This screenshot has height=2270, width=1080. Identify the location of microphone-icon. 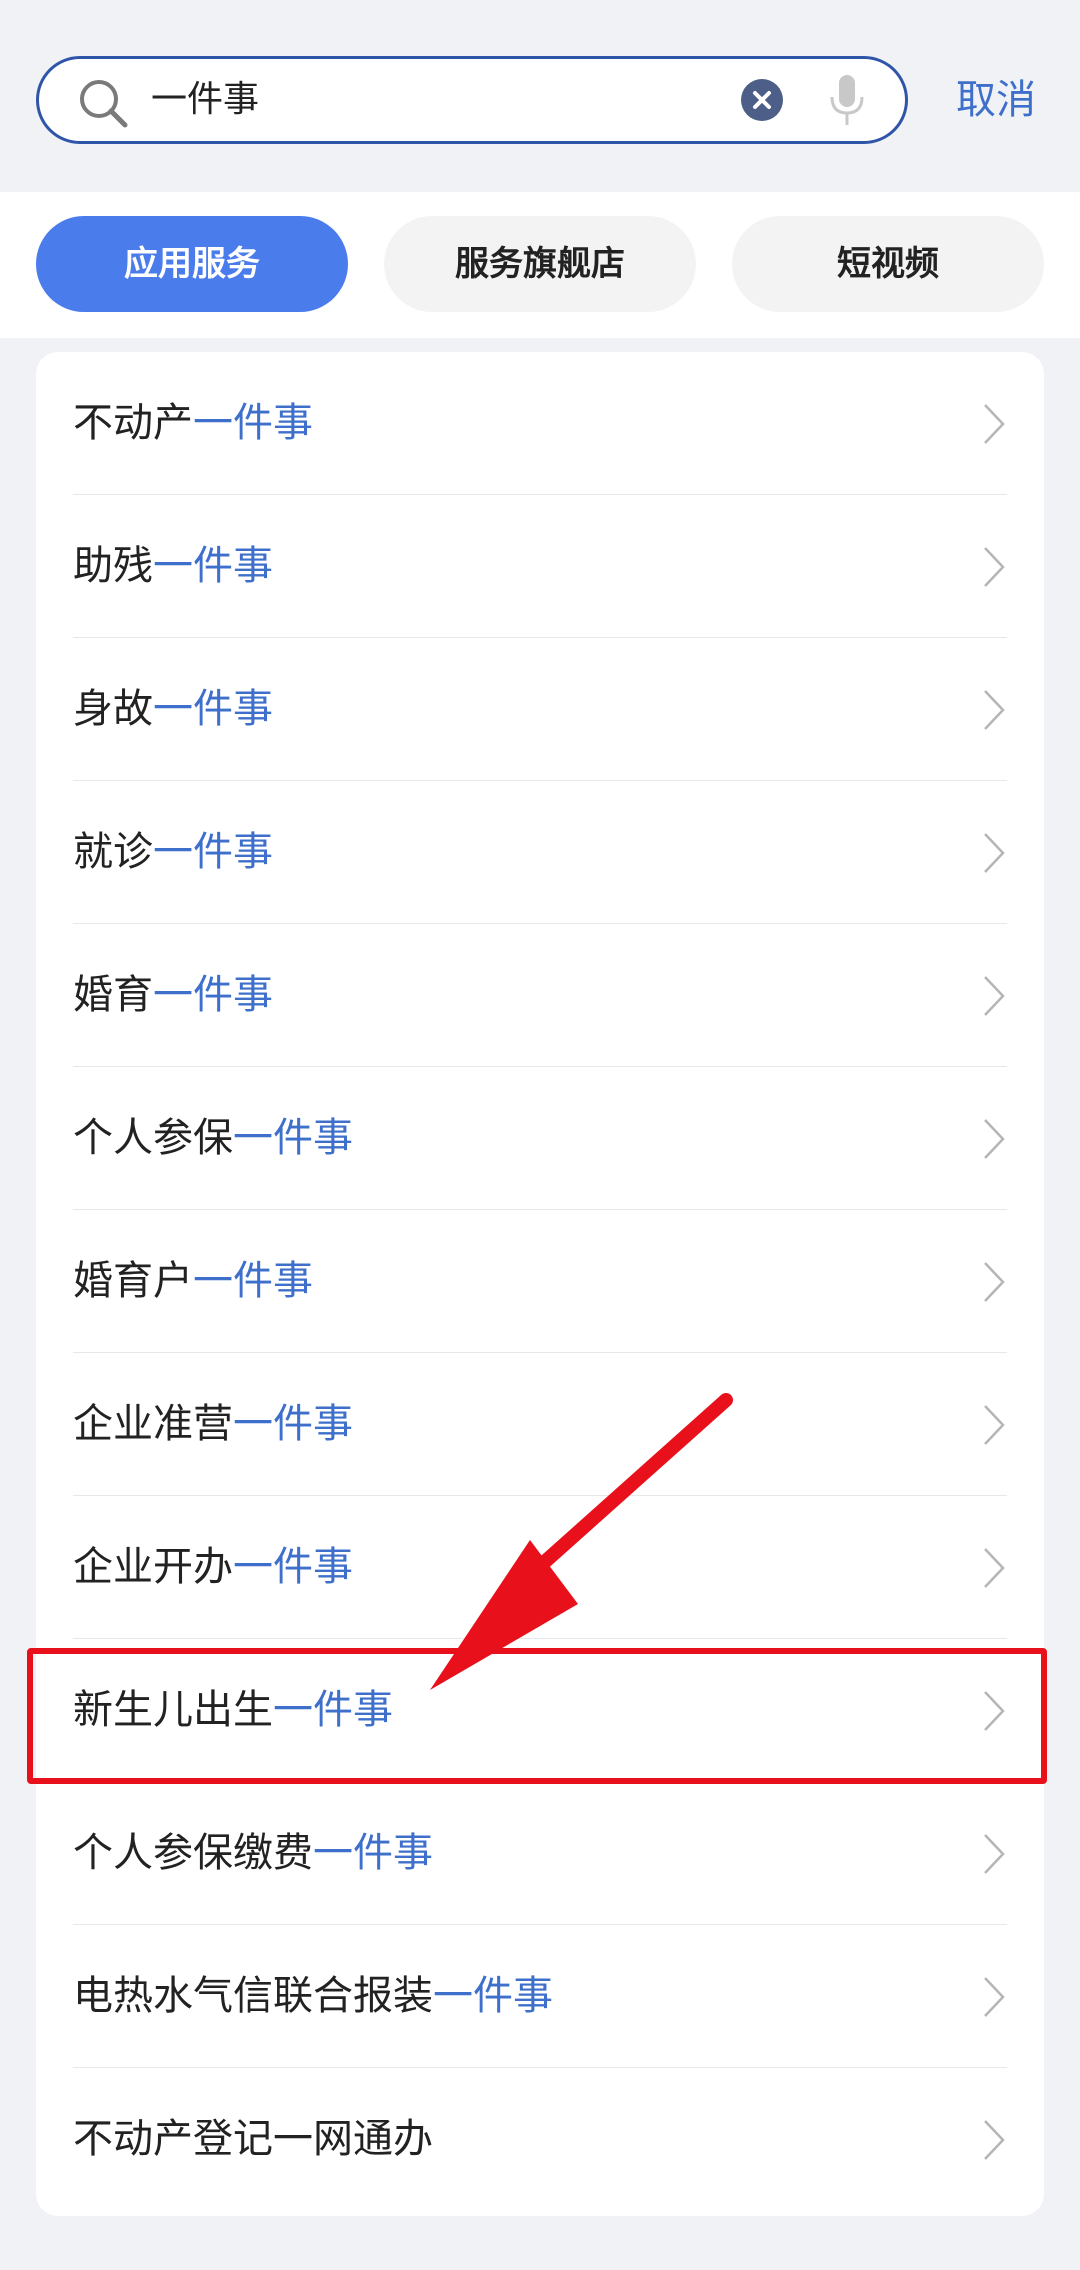
(847, 100).